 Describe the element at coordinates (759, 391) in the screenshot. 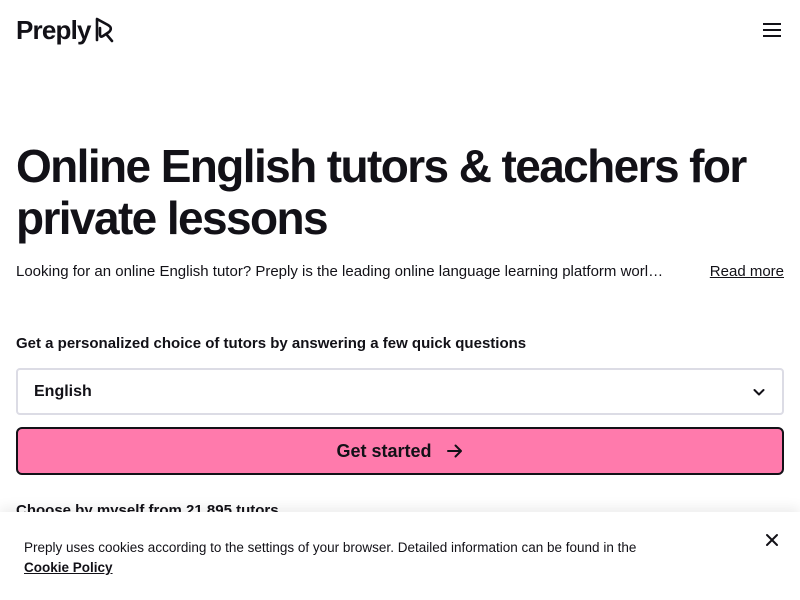

I see `chevron-down-icon` at that location.